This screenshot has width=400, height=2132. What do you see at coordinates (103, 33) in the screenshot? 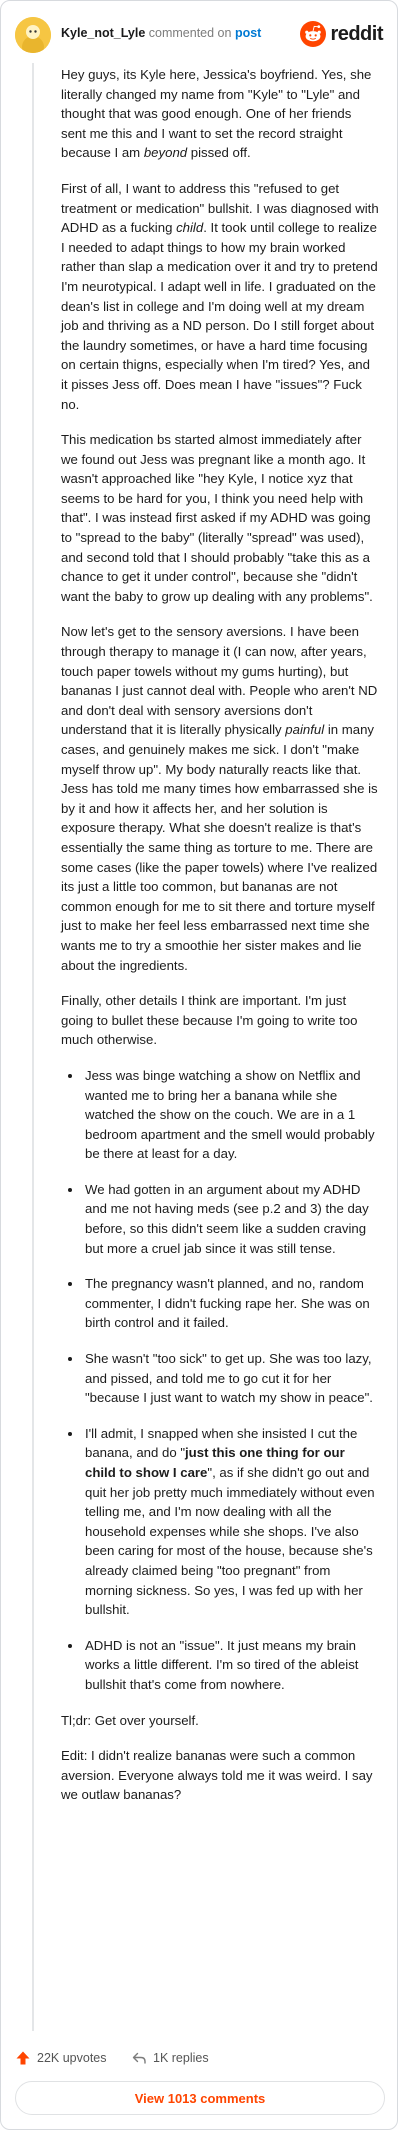
I see `username-link: Kyle_not_Lyle` at bounding box center [103, 33].